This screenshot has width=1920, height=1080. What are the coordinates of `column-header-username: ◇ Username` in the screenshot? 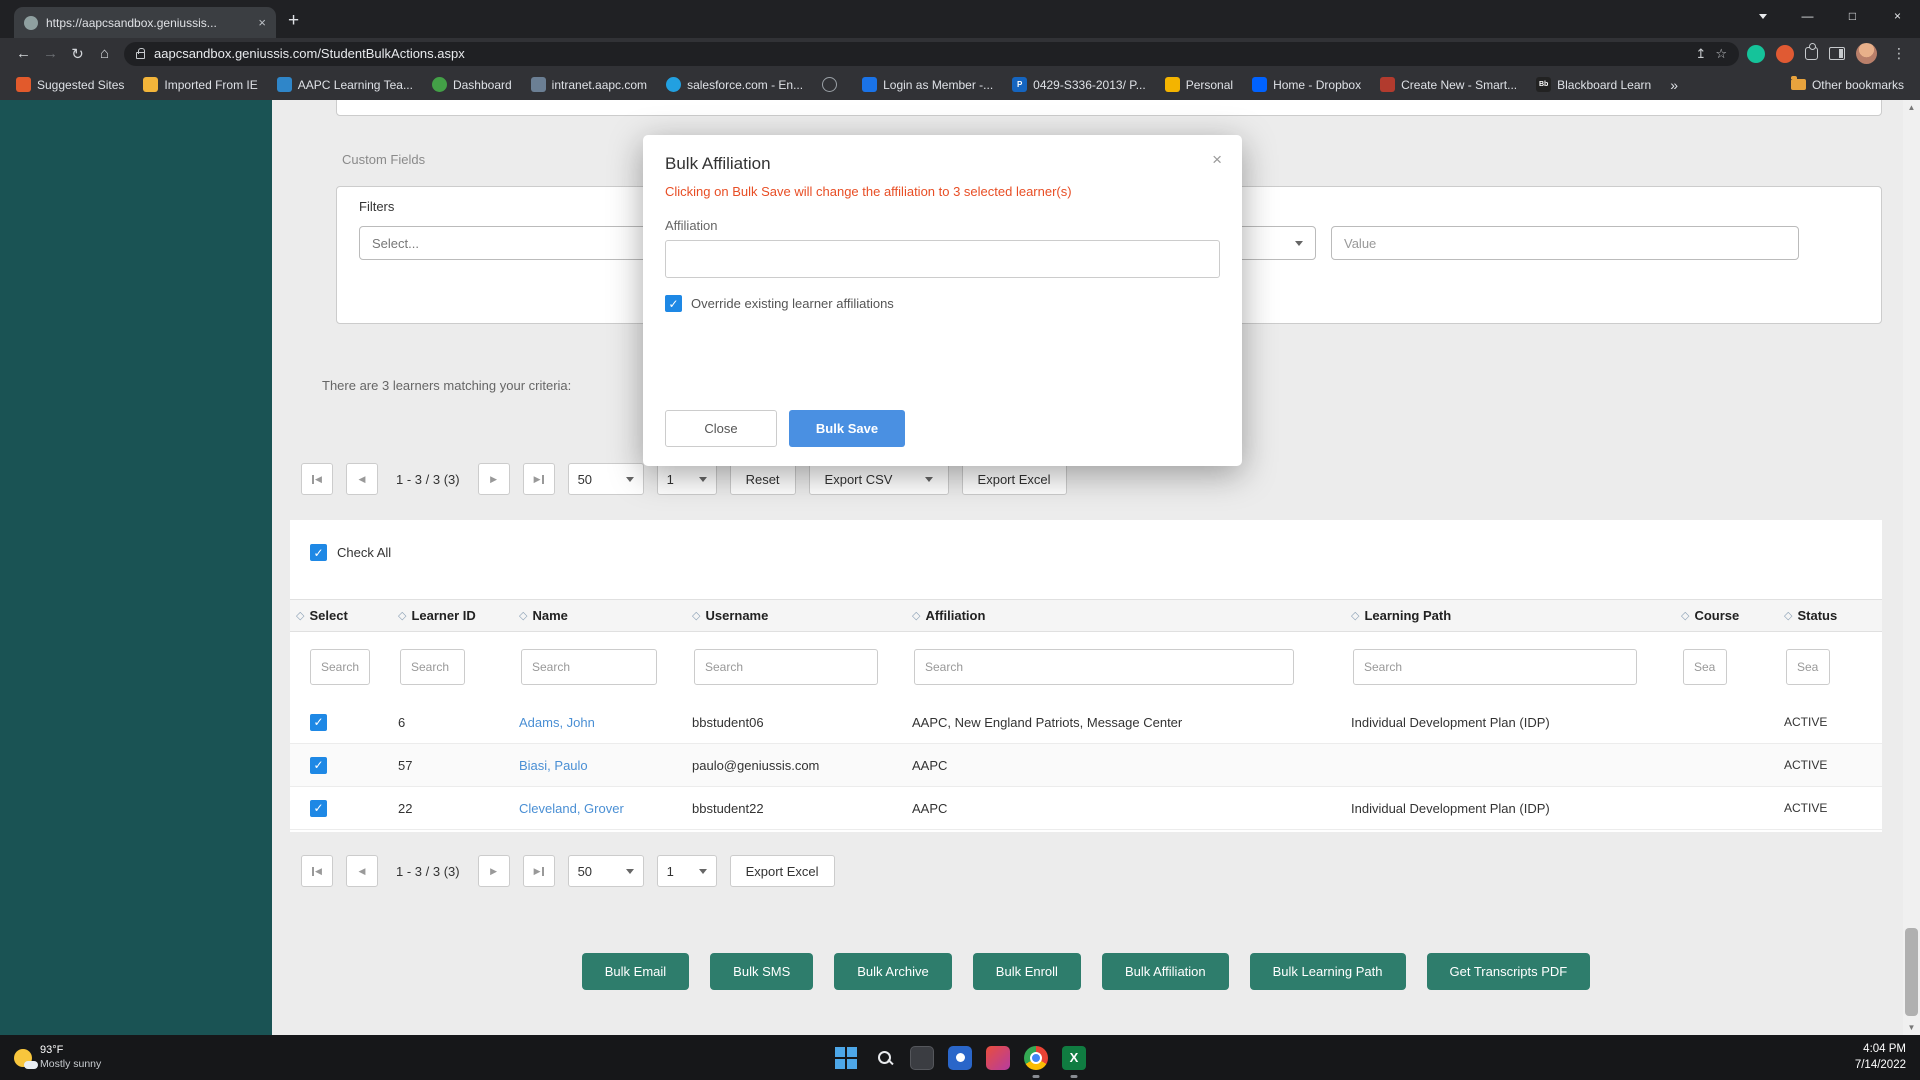 It's located at (802, 615).